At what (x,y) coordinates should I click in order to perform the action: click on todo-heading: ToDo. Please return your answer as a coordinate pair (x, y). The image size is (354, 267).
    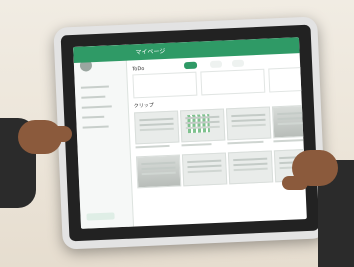
    Looking at the image, I should click on (138, 69).